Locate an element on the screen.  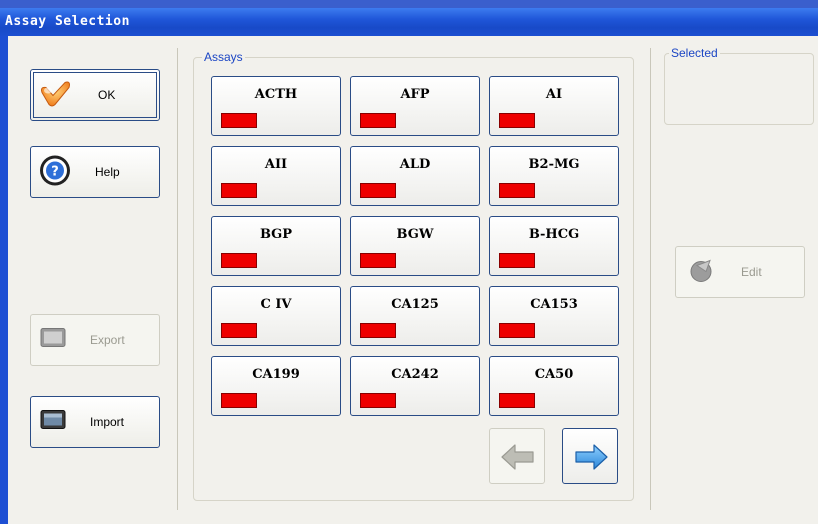
help-button: ? Help is located at coordinates (95, 172).